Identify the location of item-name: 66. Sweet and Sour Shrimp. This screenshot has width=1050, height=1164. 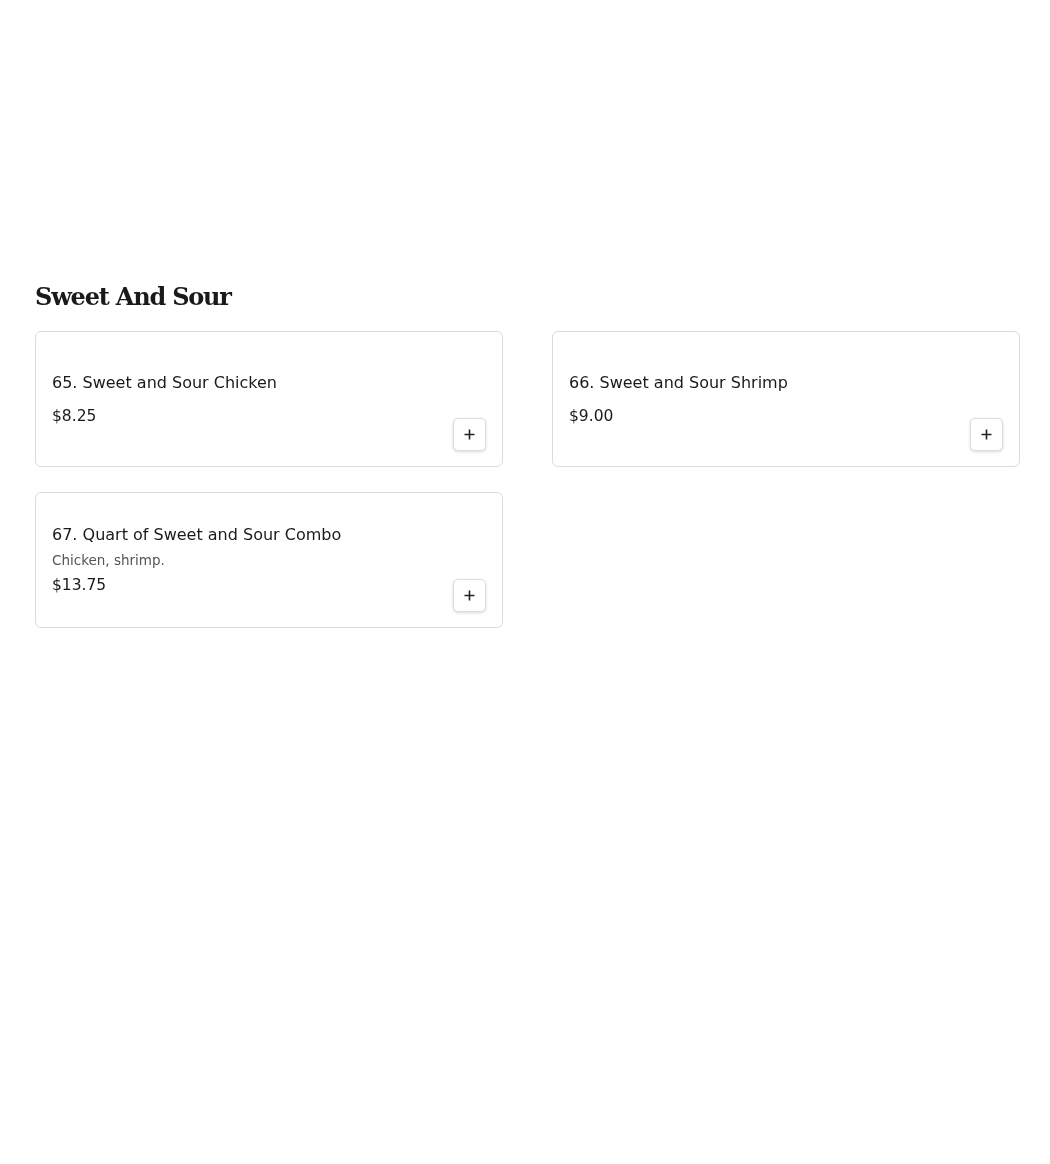
(678, 382).